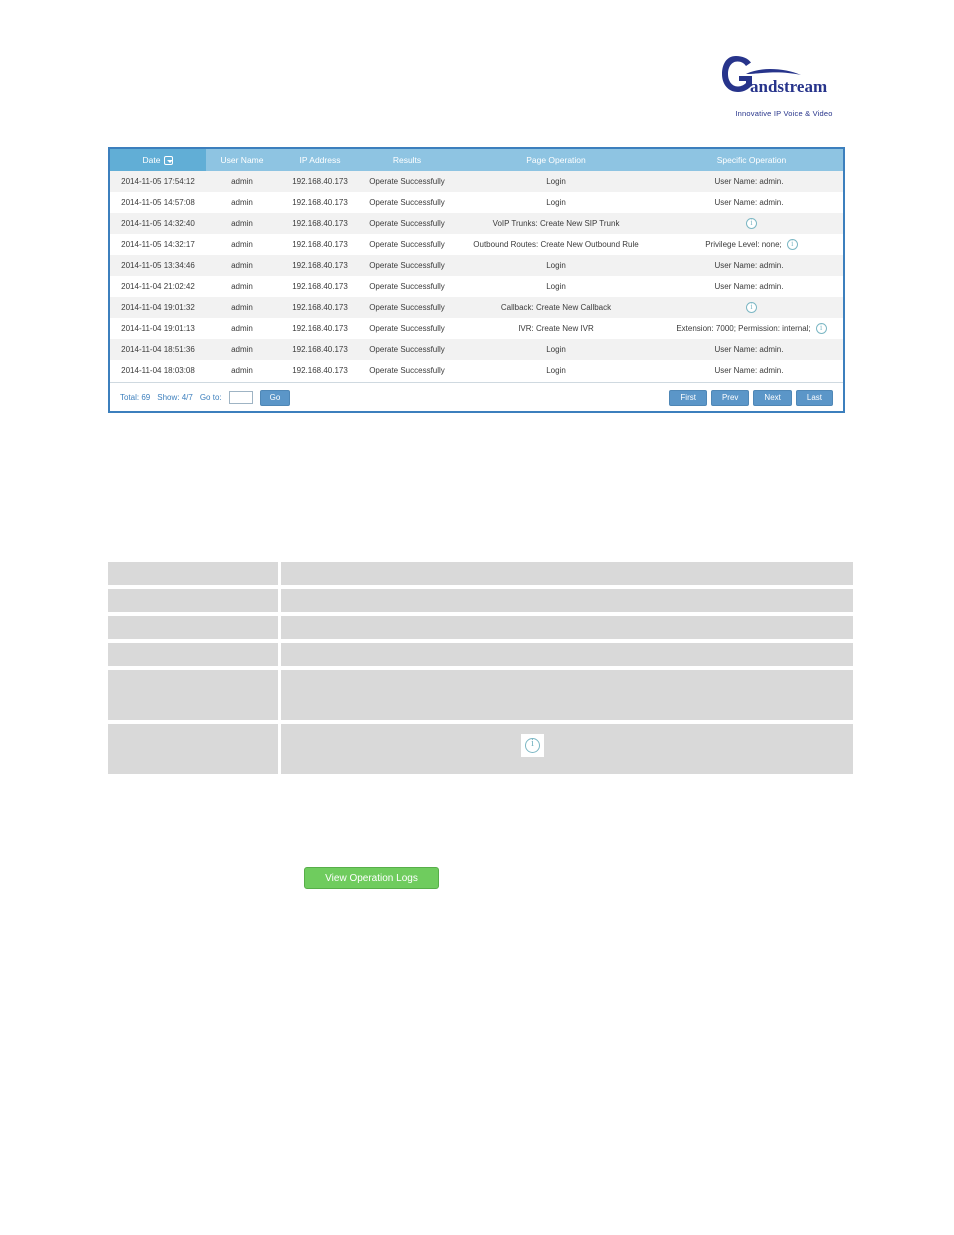  Describe the element at coordinates (556, 160) in the screenshot. I see `column-header-page-operation: Page Operation` at that location.